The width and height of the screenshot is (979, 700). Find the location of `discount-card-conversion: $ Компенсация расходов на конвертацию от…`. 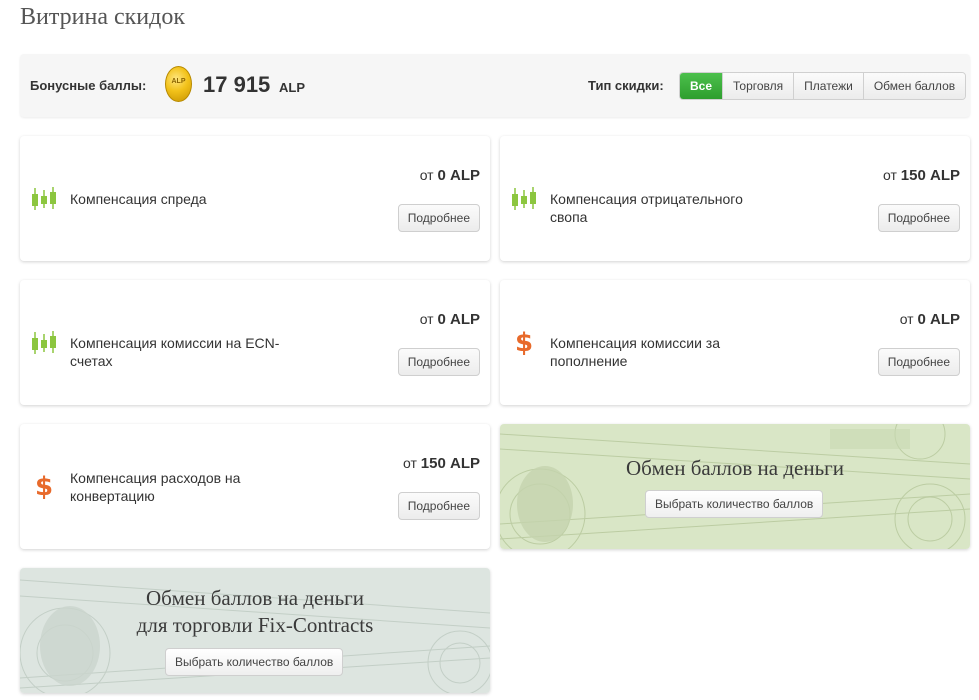

discount-card-conversion: $ Компенсация расходов на конвертацию от… is located at coordinates (255, 486).